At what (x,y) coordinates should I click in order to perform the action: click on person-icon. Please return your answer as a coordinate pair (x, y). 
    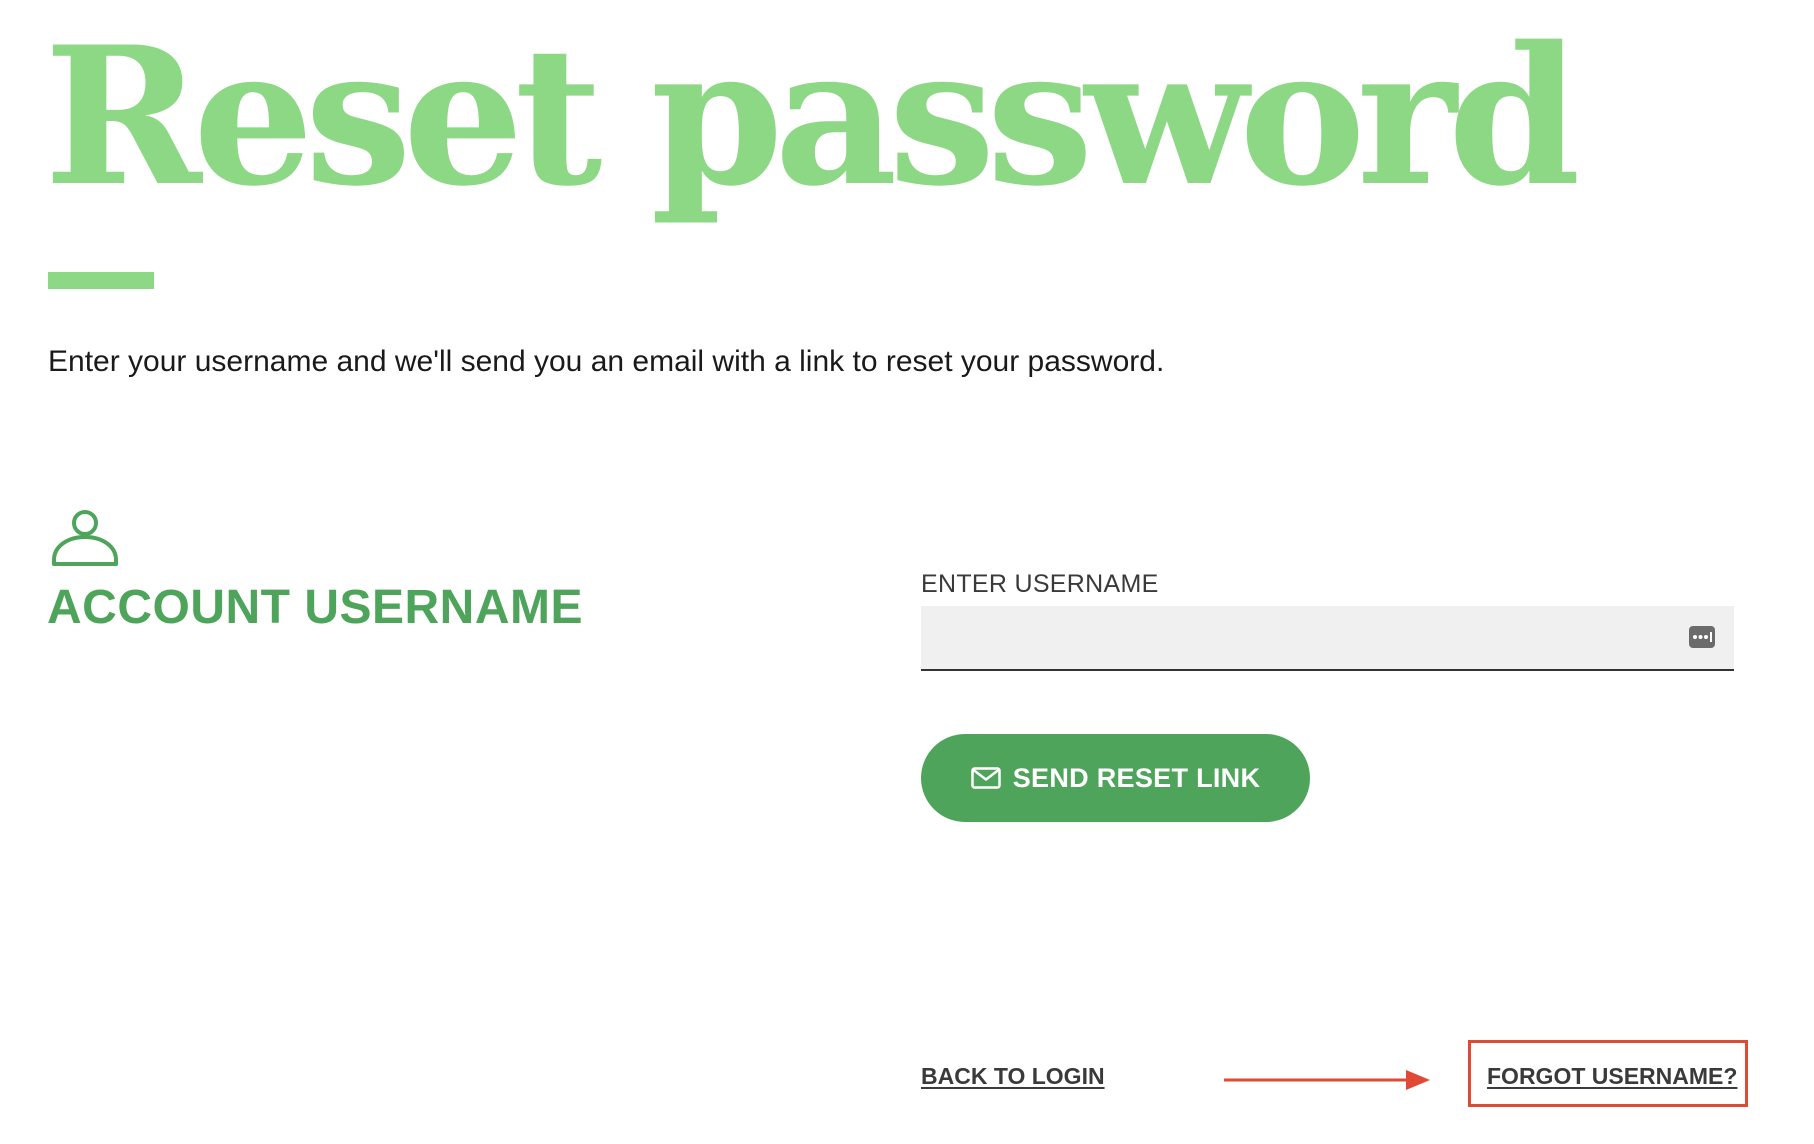
    Looking at the image, I should click on (85, 538).